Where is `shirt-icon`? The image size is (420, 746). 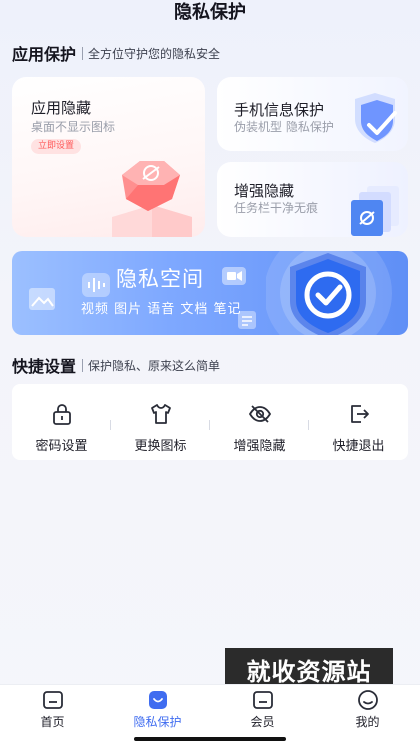
shirt-icon is located at coordinates (160, 414).